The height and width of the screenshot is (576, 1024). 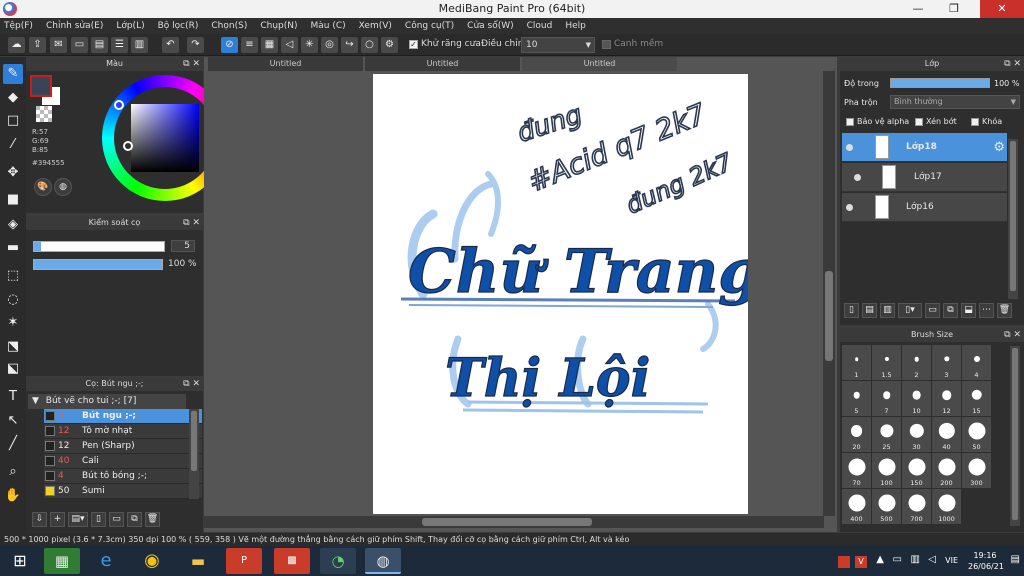 What do you see at coordinates (41, 86) in the screenshot?
I see `foreground-color-swatch` at bounding box center [41, 86].